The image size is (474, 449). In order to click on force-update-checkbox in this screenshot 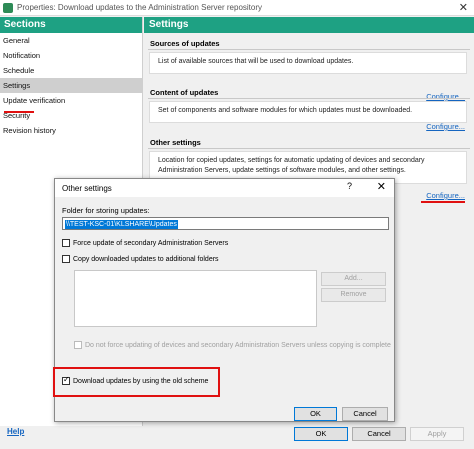, I will do `click(66, 243)`.